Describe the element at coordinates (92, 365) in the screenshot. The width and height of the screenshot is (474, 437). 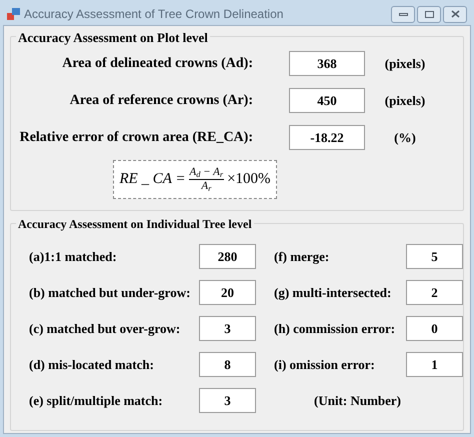
I see `field-label: (d) mis-located match:` at that location.